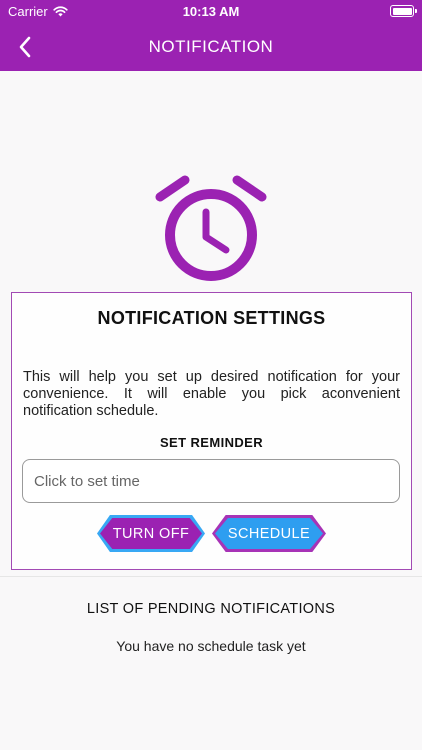  What do you see at coordinates (211, 481) in the screenshot?
I see `time-input` at bounding box center [211, 481].